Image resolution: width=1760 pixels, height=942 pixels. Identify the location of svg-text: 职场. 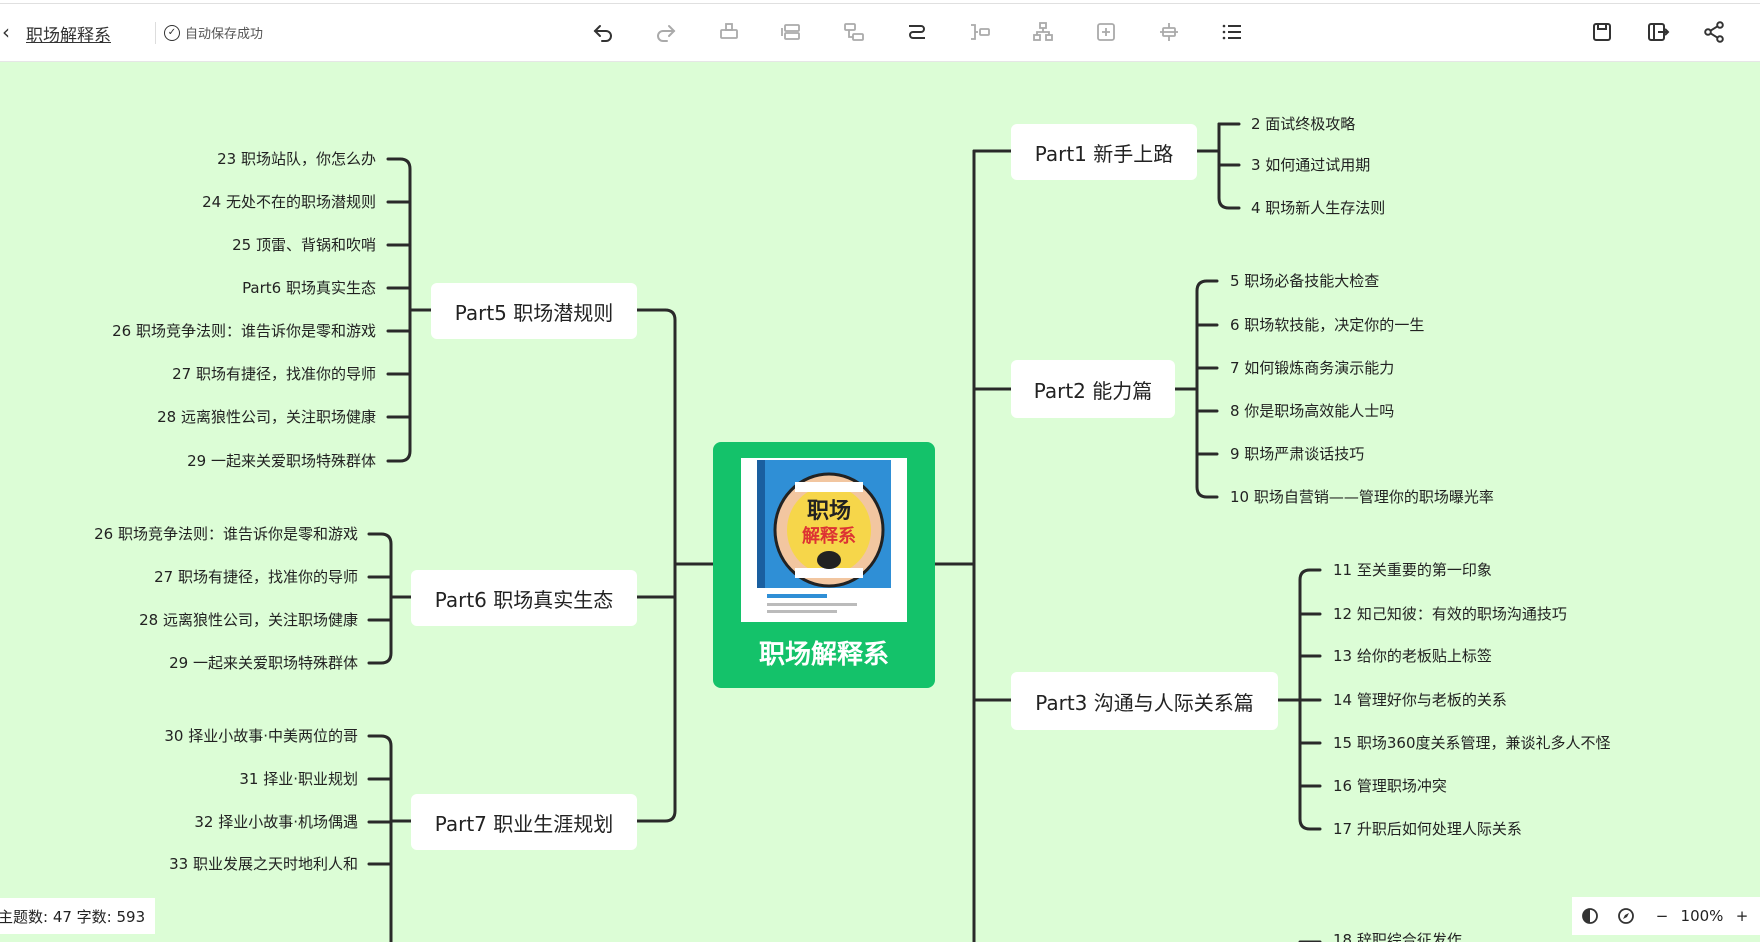
(829, 511).